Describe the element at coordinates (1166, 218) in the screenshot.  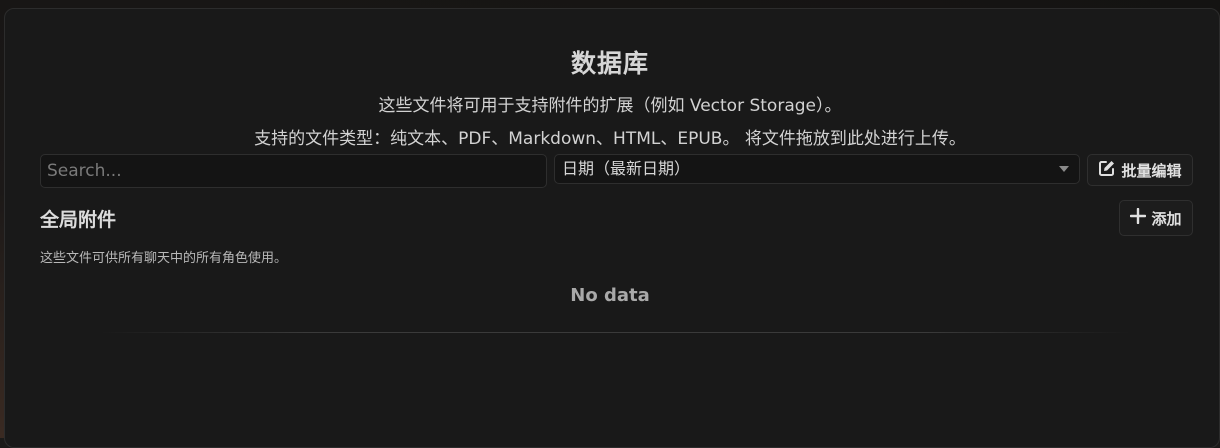
I see `add-label: 添加` at that location.